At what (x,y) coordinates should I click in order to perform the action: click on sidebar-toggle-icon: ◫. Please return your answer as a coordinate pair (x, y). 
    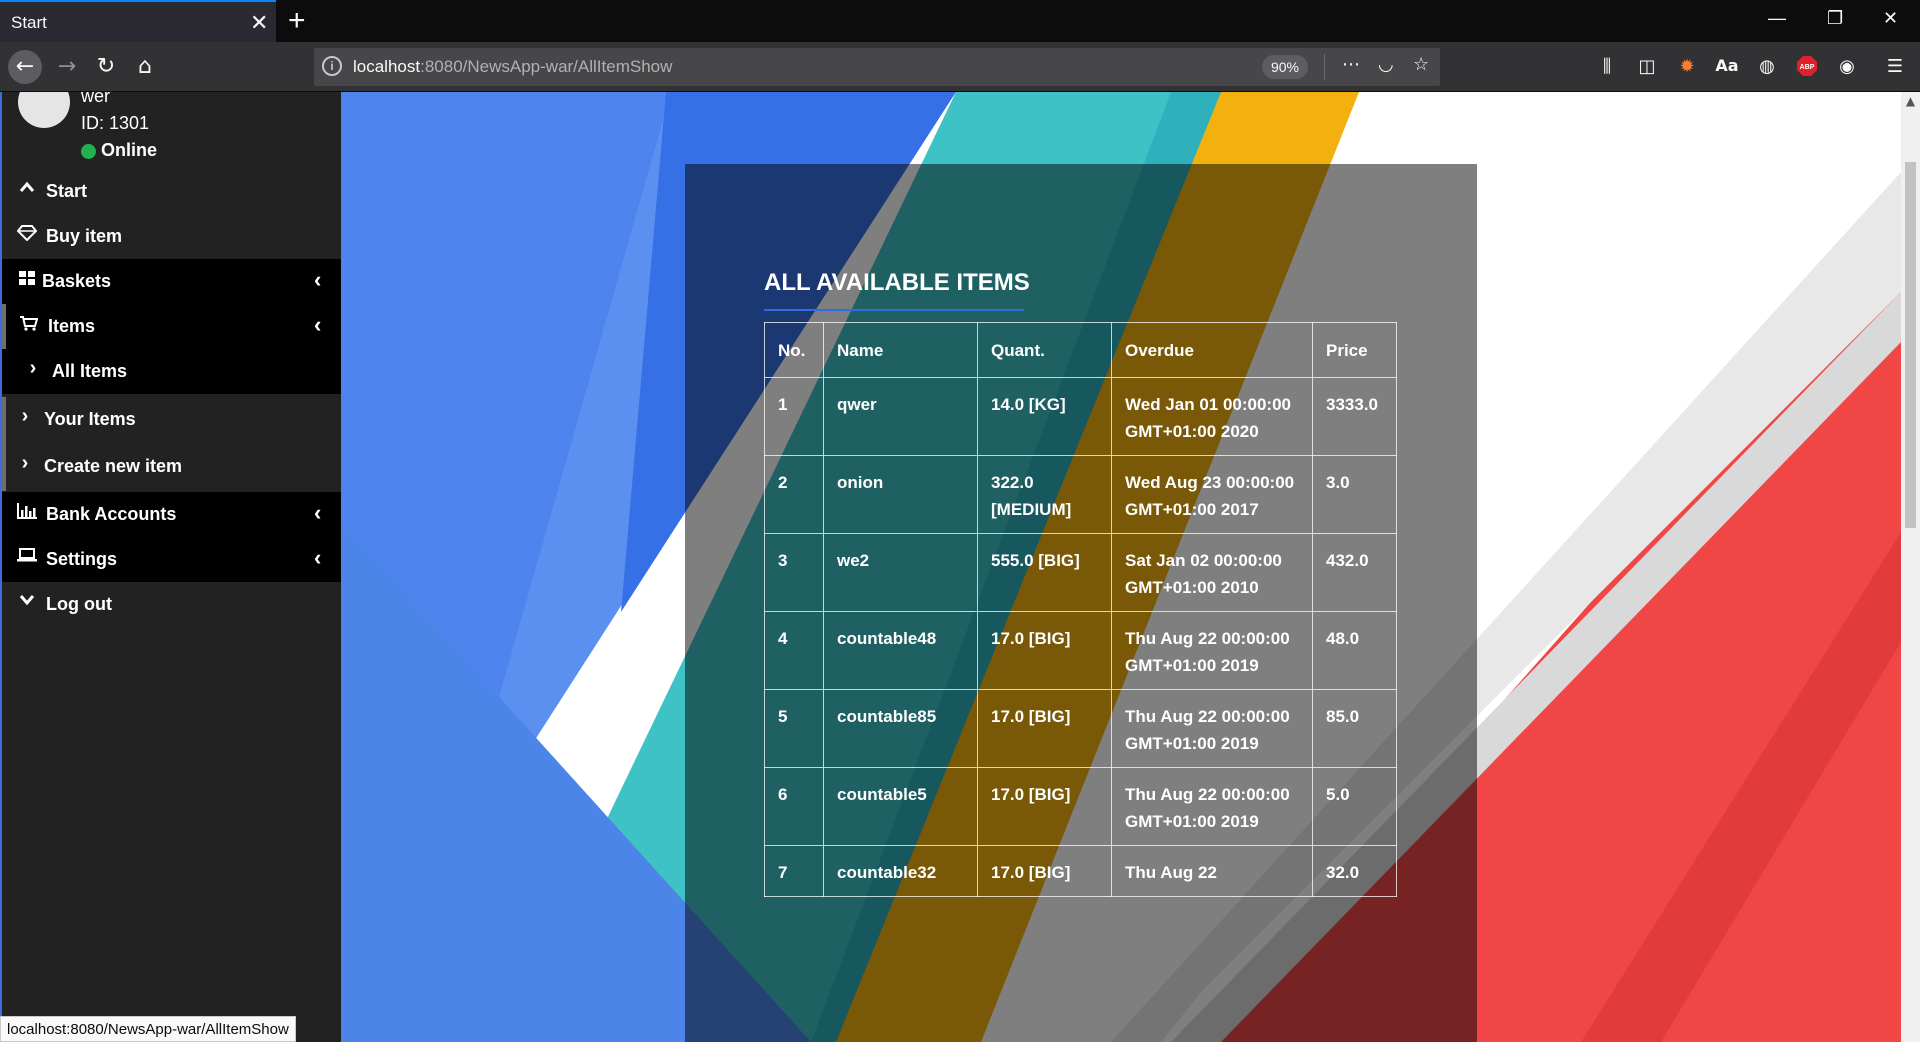
    Looking at the image, I should click on (1647, 66).